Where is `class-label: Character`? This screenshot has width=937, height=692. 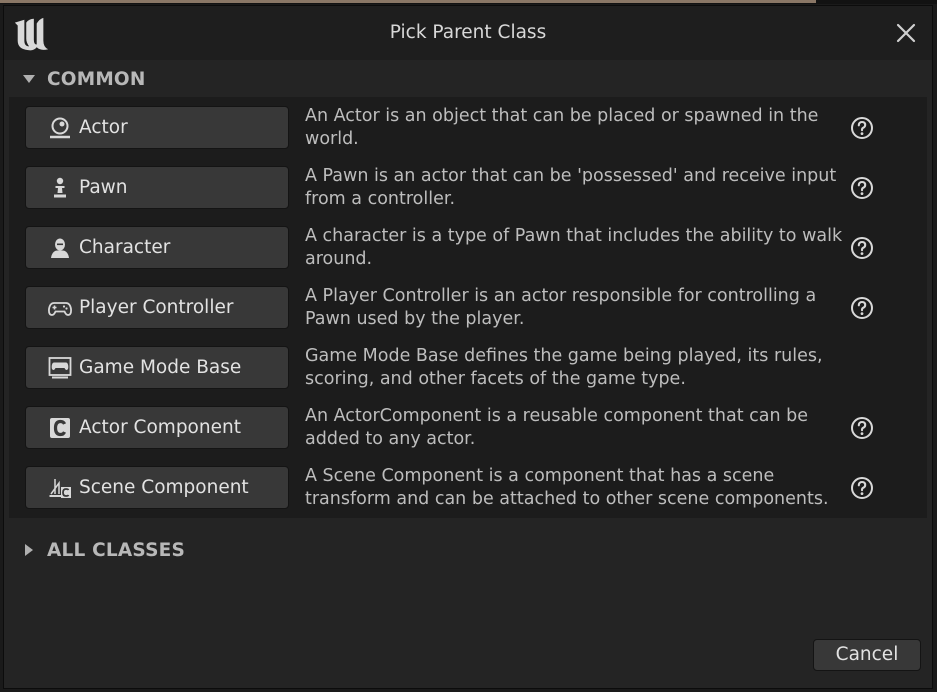
class-label: Character is located at coordinates (125, 247).